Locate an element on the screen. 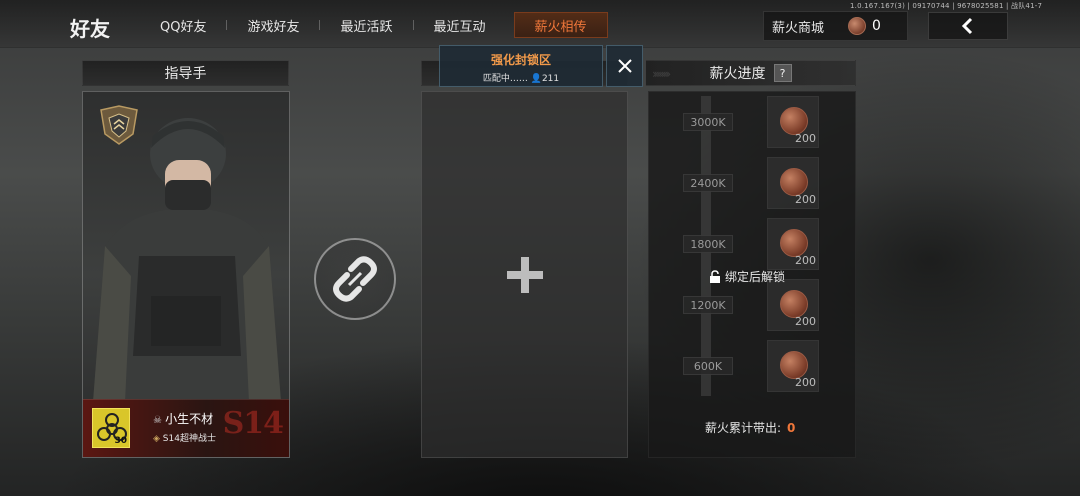 The width and height of the screenshot is (1080, 496). player-level: 30 is located at coordinates (120, 441).